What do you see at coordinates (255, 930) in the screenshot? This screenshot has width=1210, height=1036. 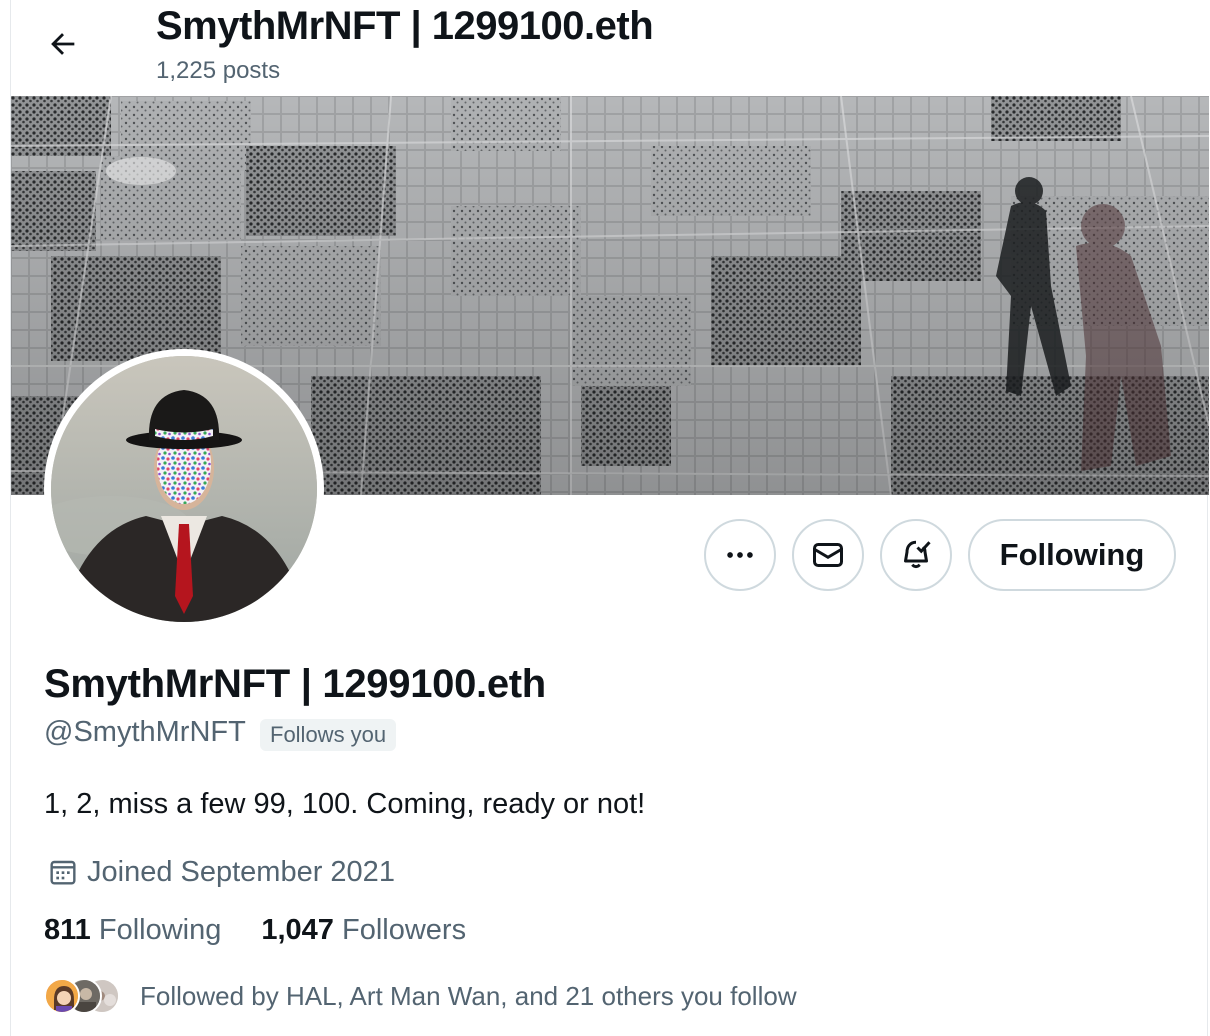 I see `follow-stats: 811 Following 1,047 Followers` at bounding box center [255, 930].